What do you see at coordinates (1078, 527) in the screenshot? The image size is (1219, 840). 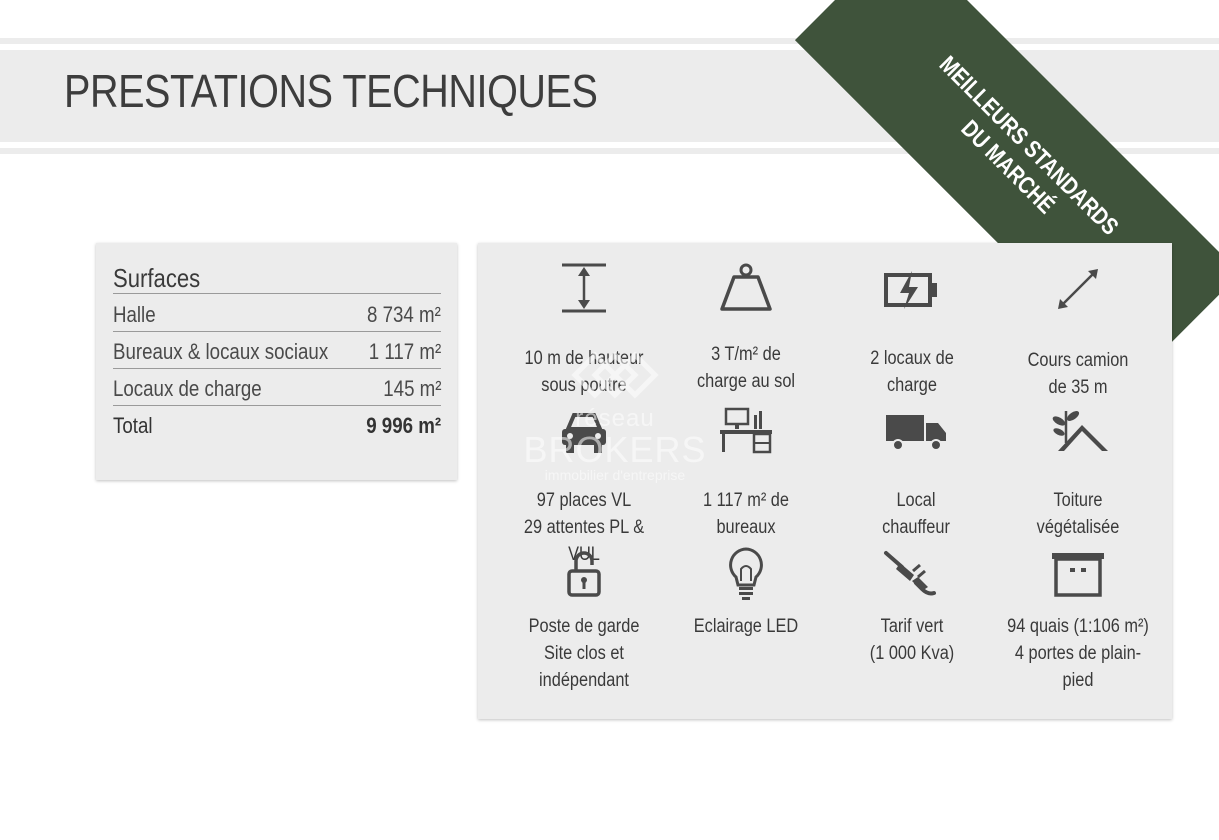 I see `feature-line: végétalisée` at bounding box center [1078, 527].